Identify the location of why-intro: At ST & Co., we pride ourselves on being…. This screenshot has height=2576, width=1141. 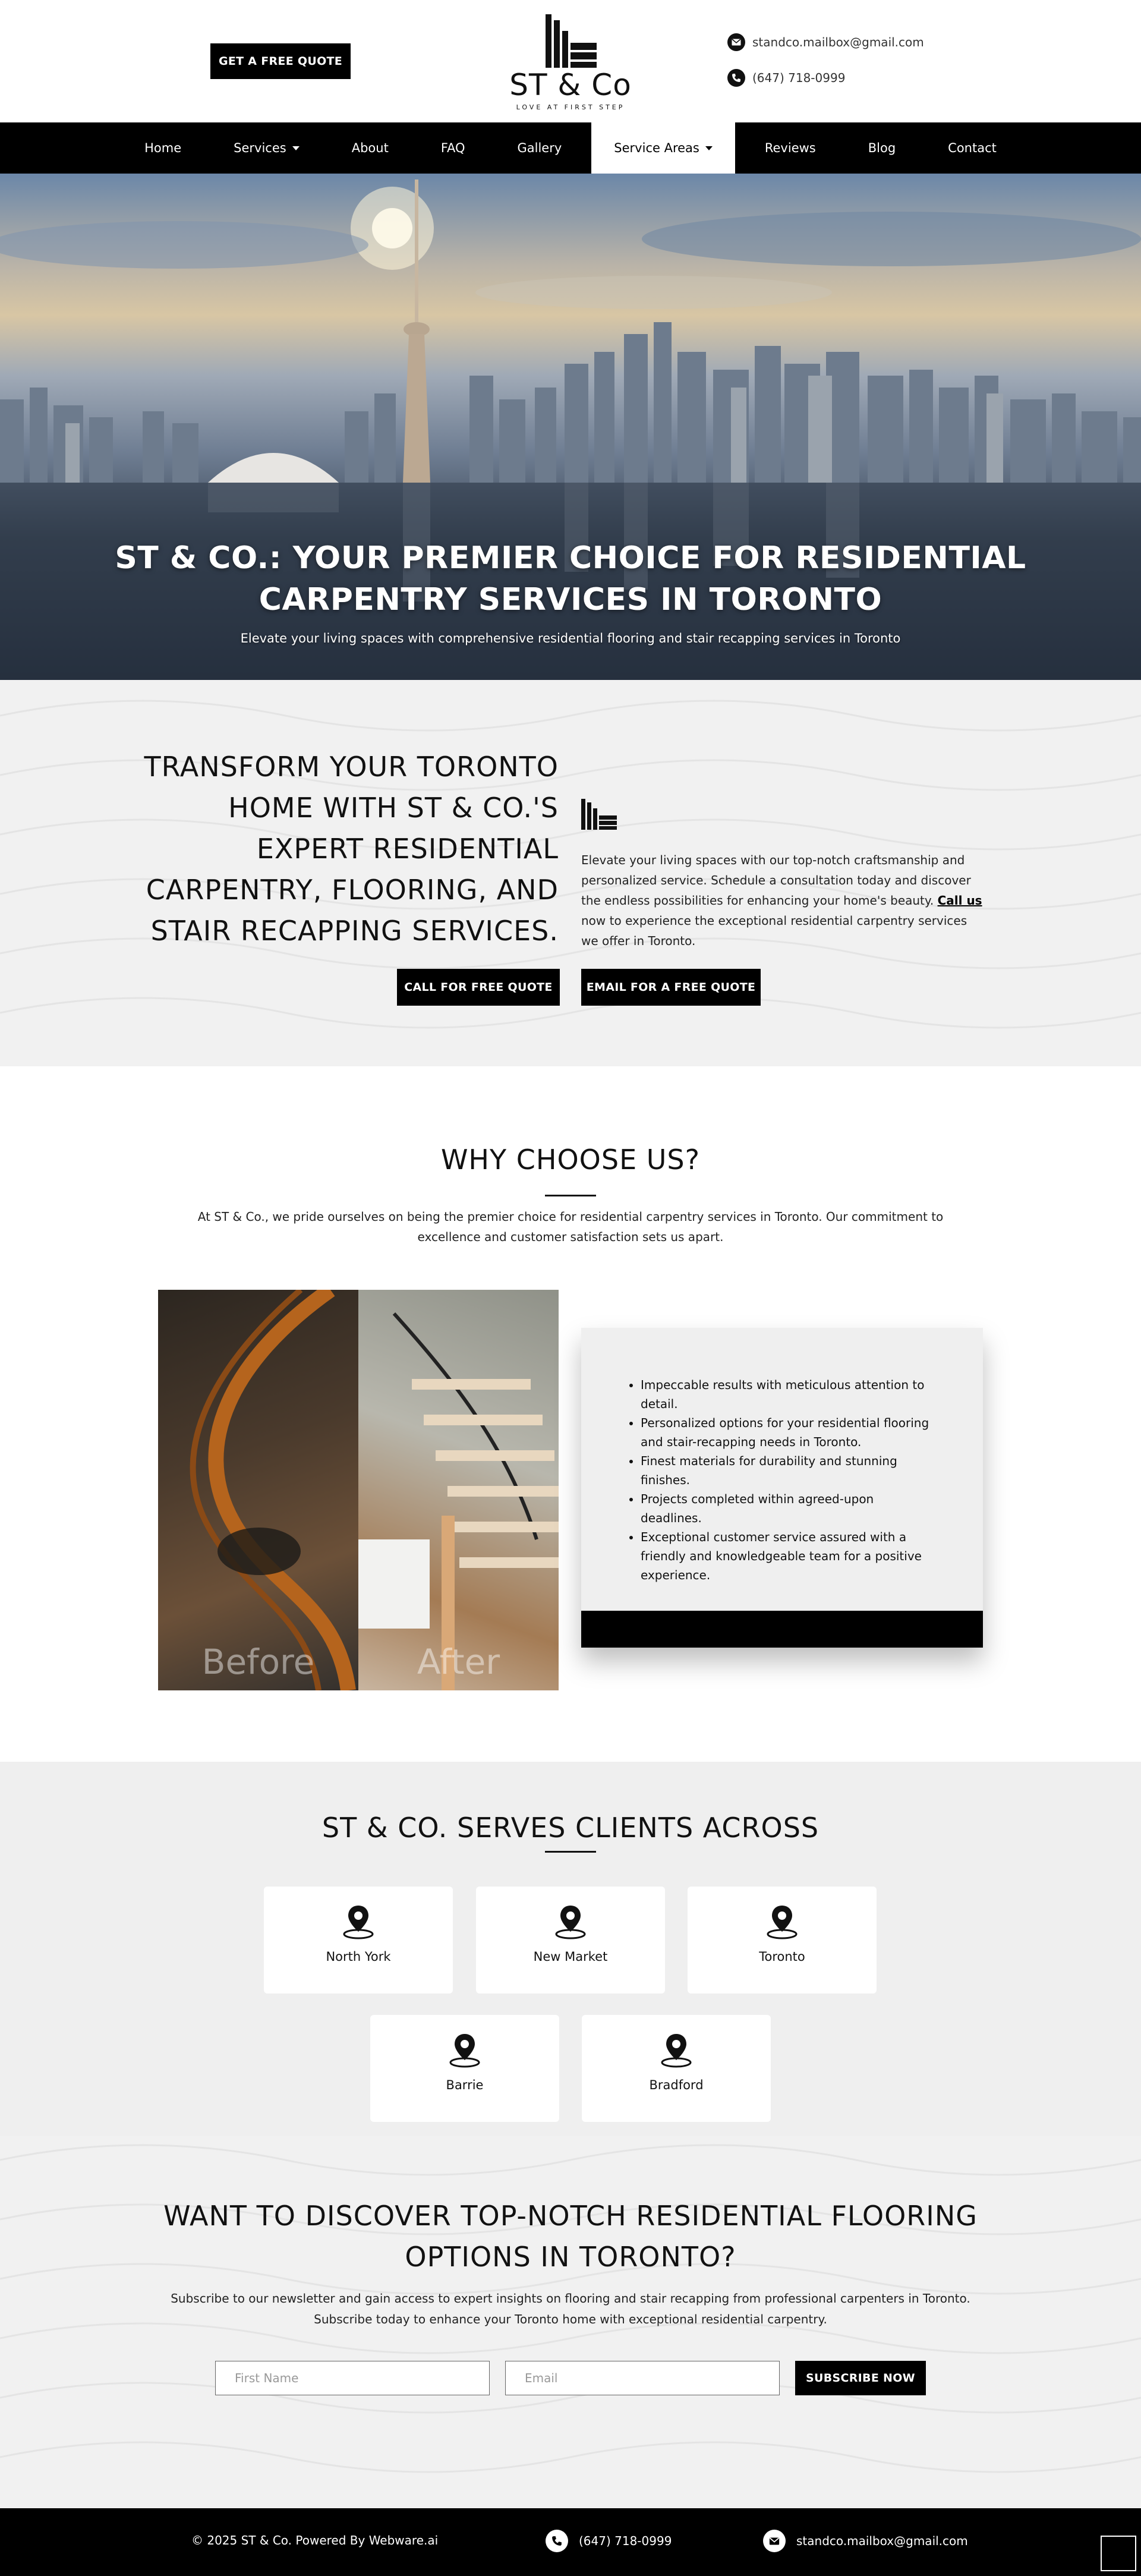
(570, 1227).